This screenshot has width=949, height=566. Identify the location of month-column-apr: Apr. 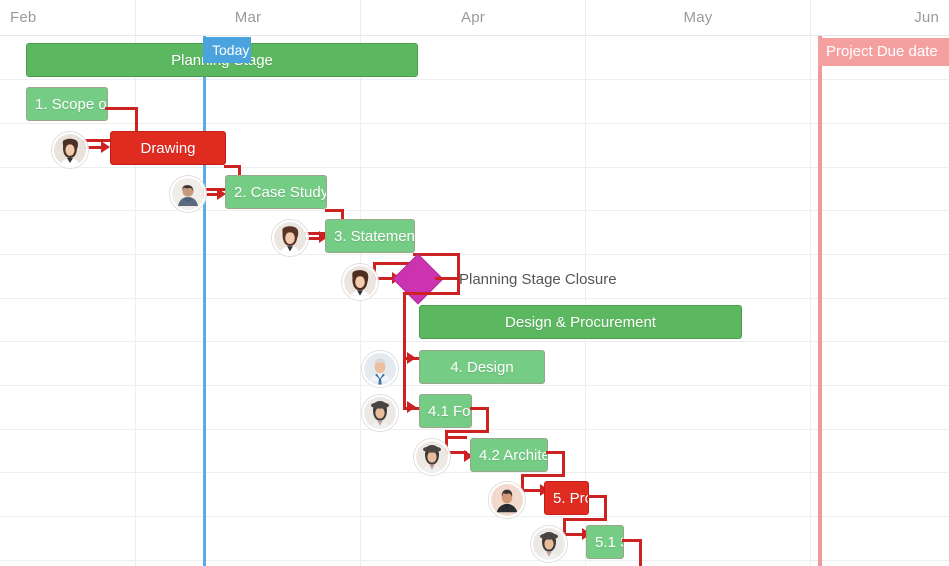
(473, 17).